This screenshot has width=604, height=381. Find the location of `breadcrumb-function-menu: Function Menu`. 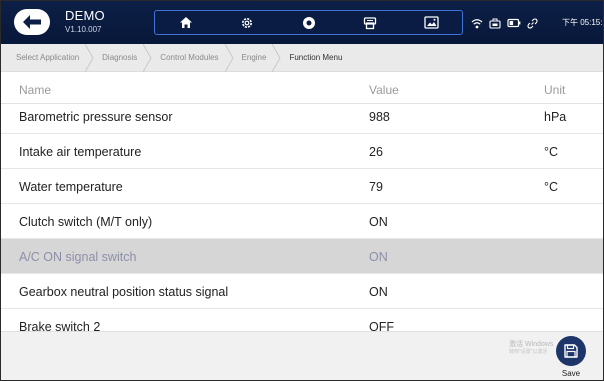

breadcrumb-function-menu: Function Menu is located at coordinates (316, 57).